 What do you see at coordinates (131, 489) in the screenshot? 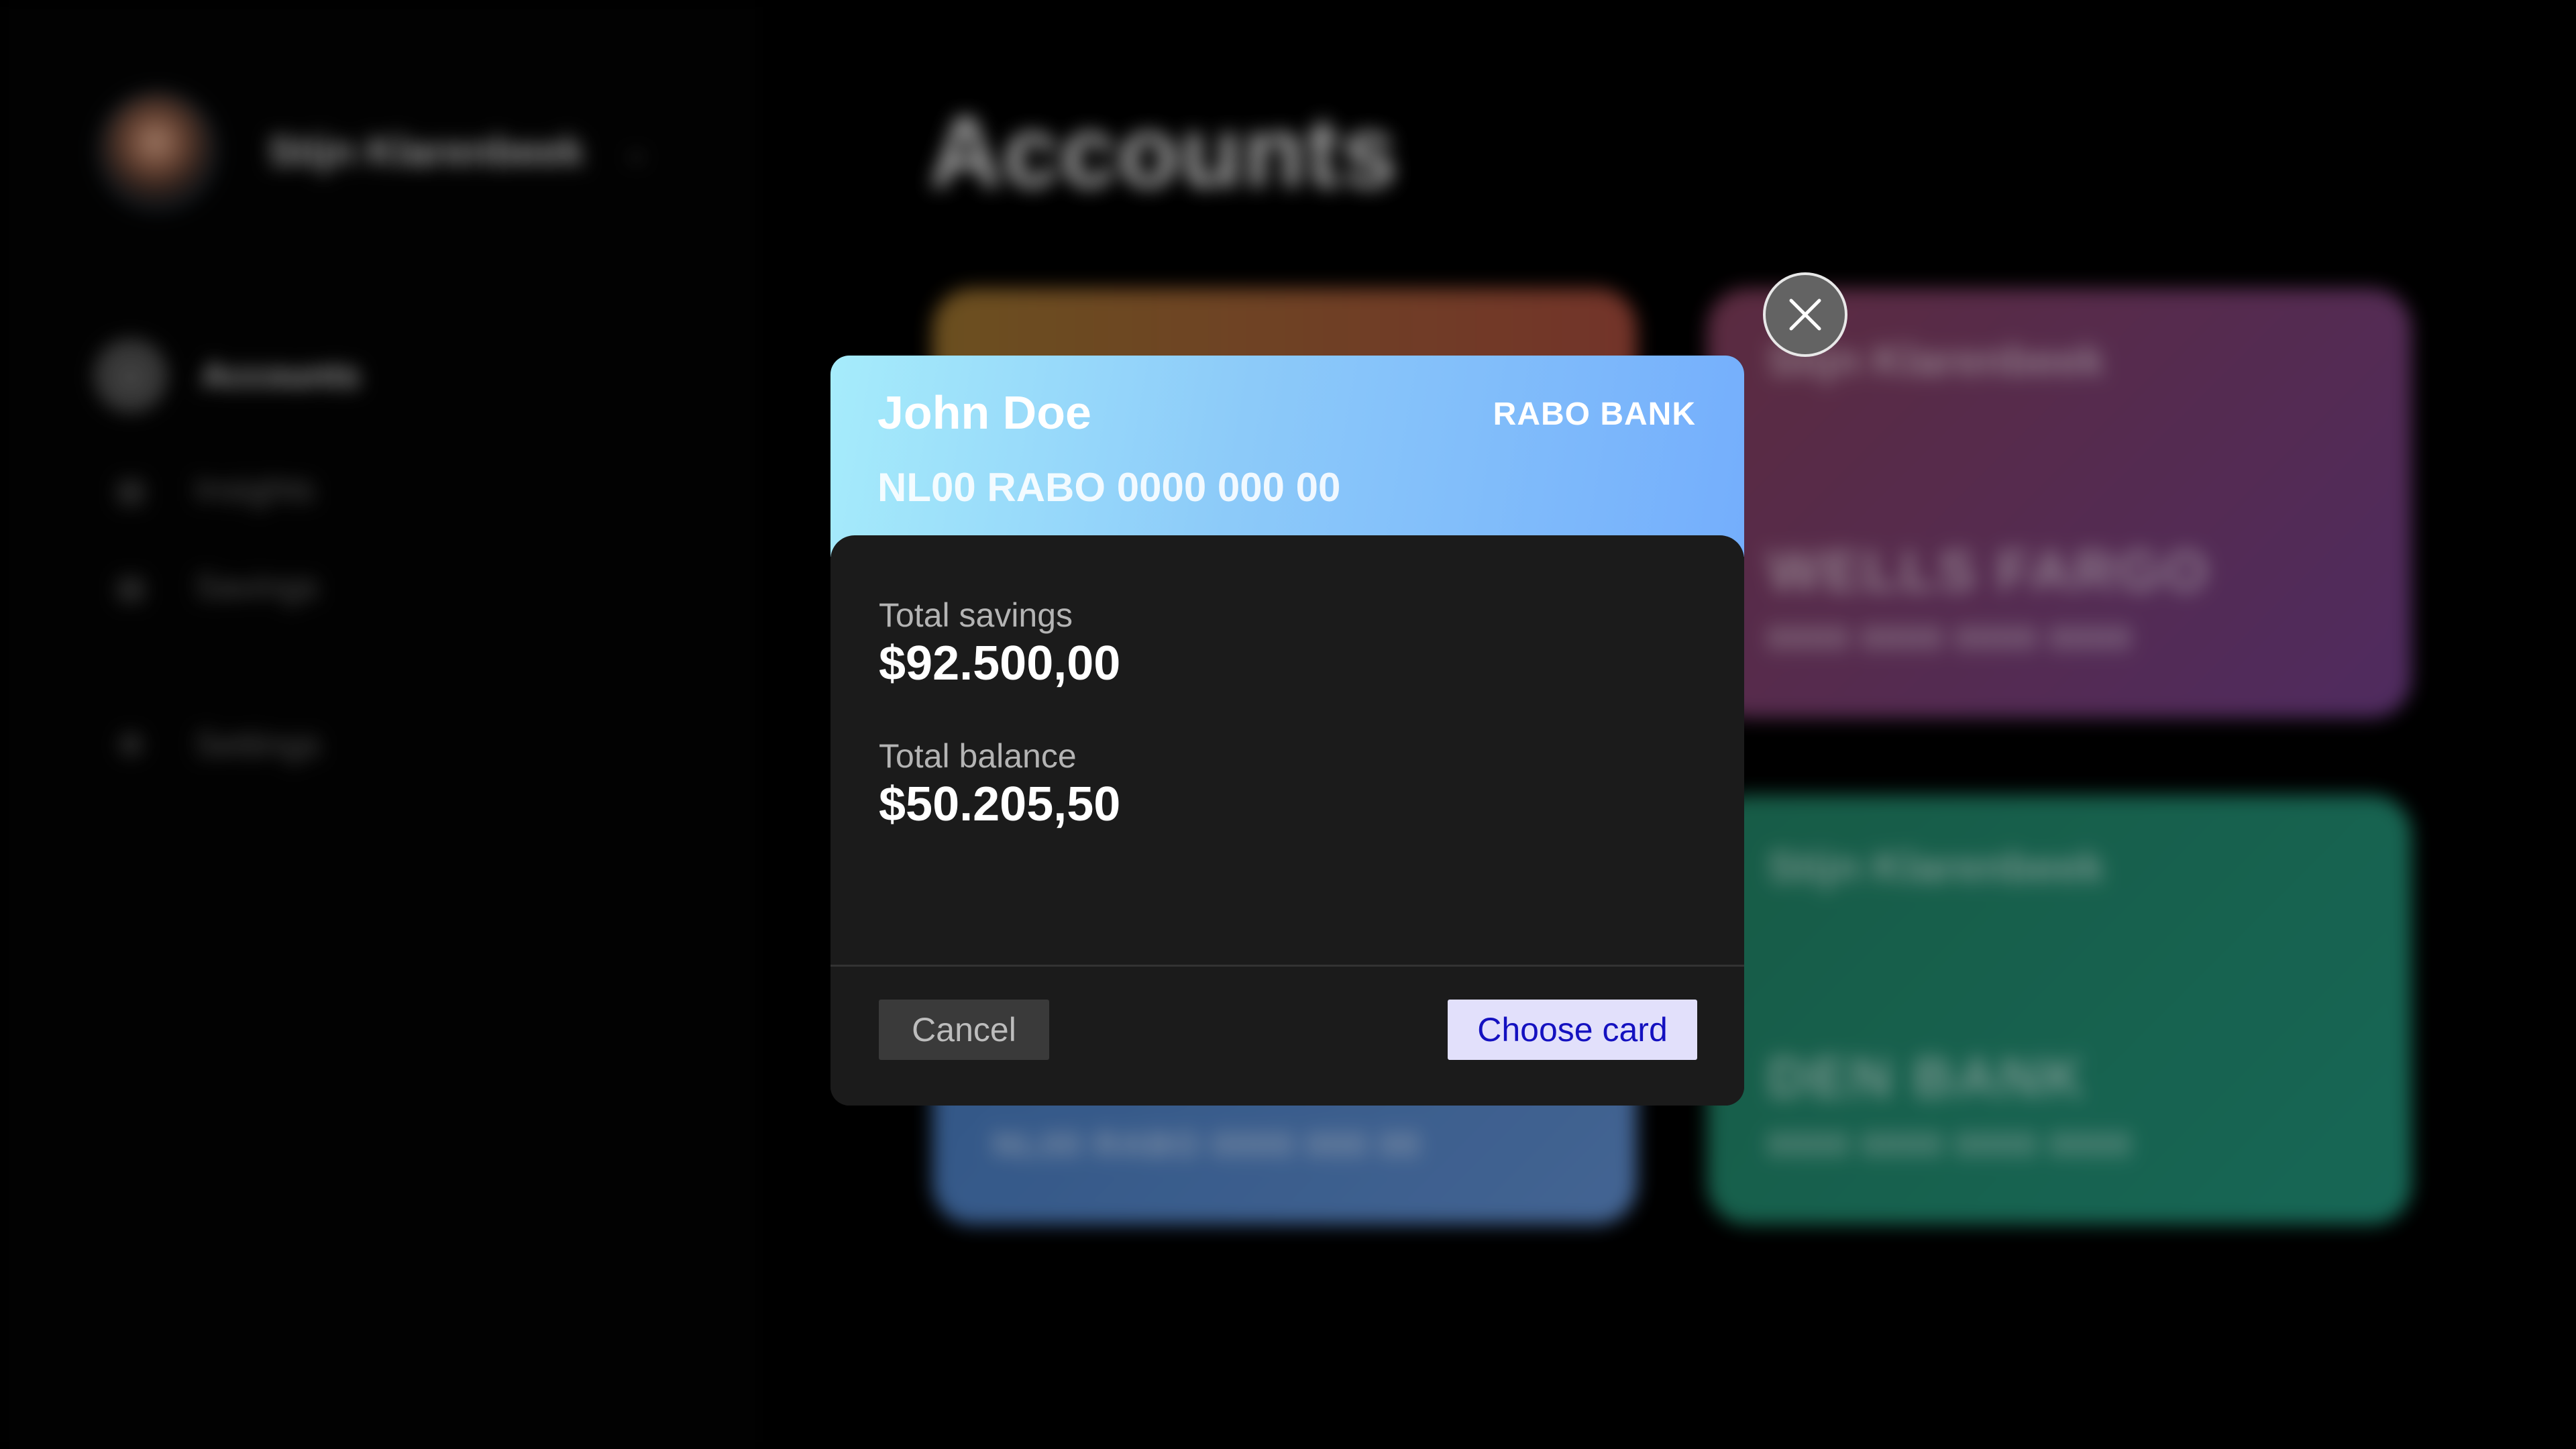
I see `insights-icon: ▤` at bounding box center [131, 489].